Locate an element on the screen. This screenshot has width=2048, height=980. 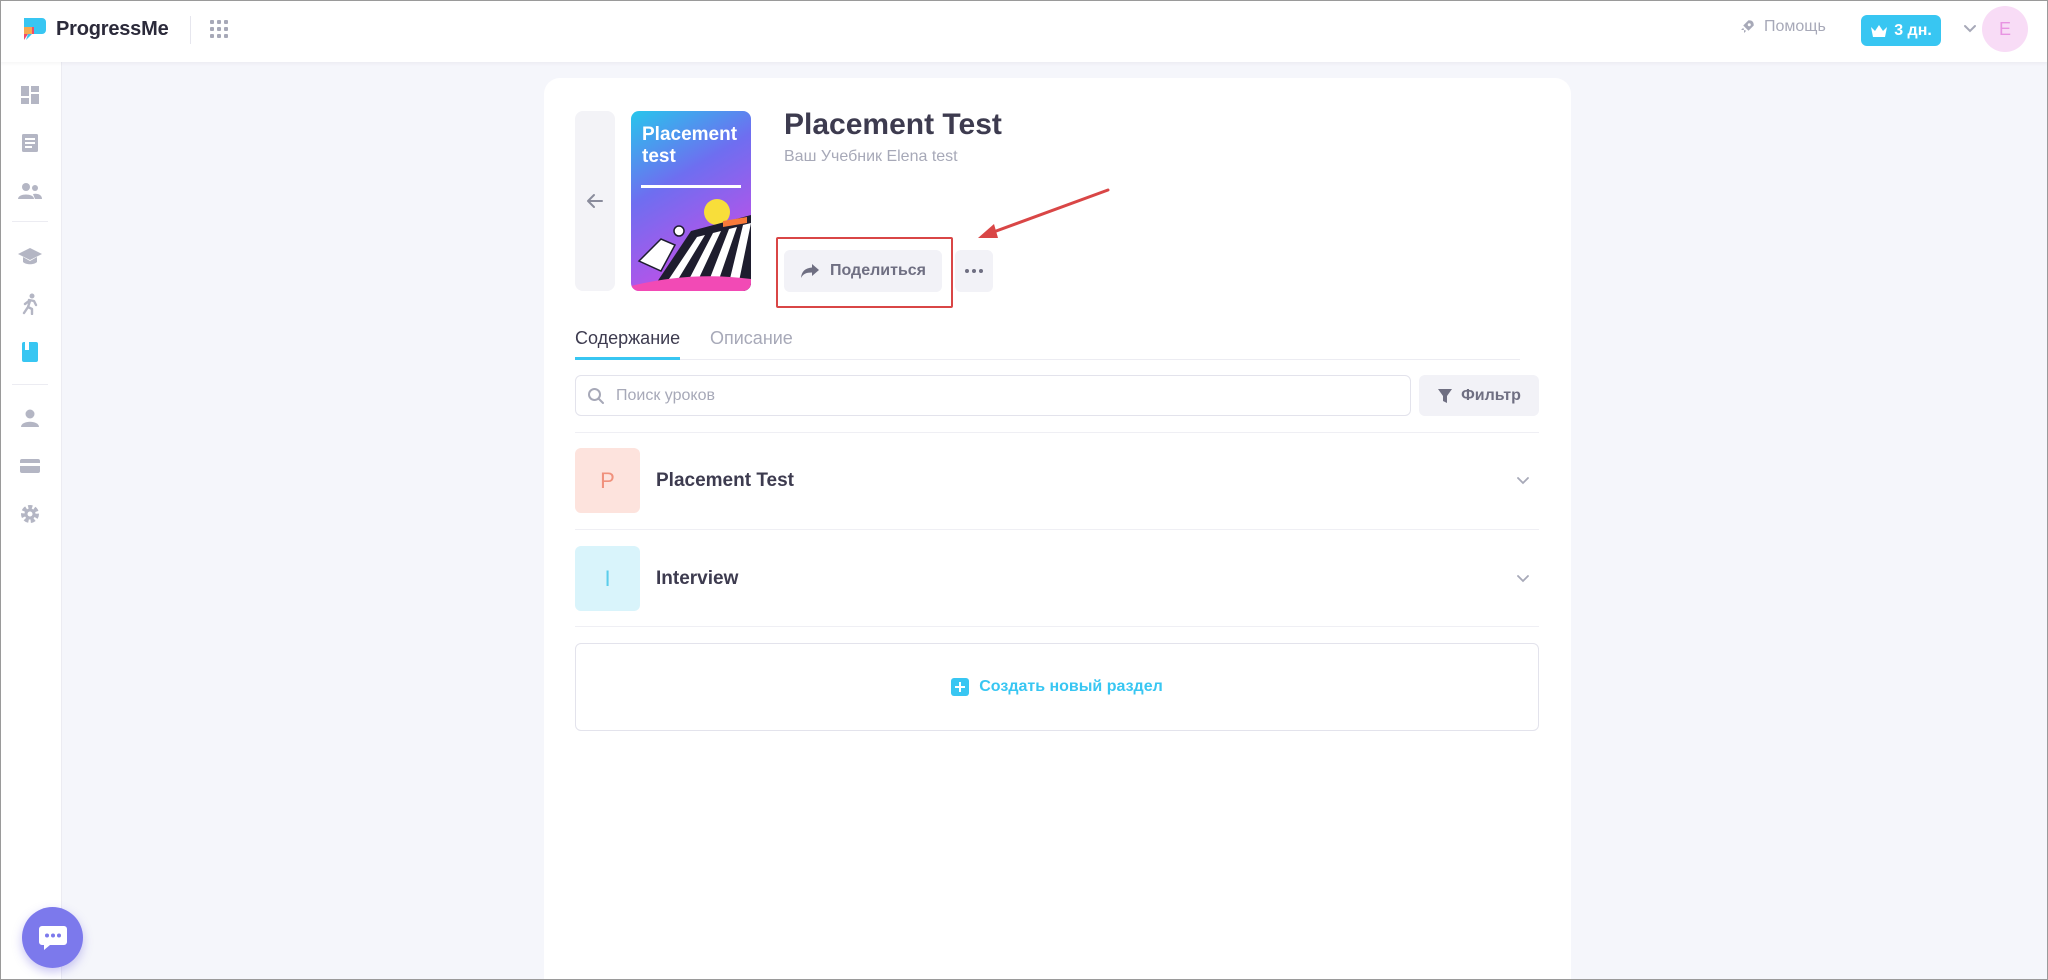
search-field is located at coordinates (993, 395).